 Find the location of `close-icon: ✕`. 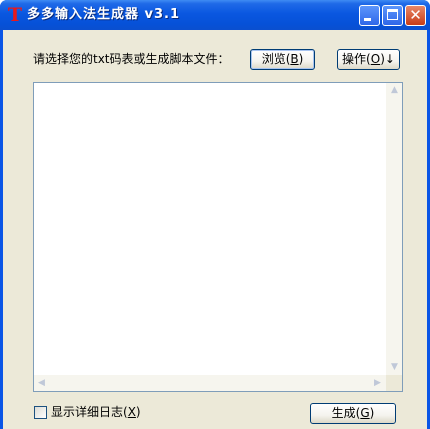

close-icon: ✕ is located at coordinates (415, 15).